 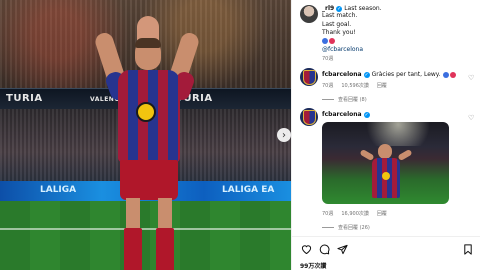 I want to click on chevron-right-icon: ›, so click(x=284, y=135).